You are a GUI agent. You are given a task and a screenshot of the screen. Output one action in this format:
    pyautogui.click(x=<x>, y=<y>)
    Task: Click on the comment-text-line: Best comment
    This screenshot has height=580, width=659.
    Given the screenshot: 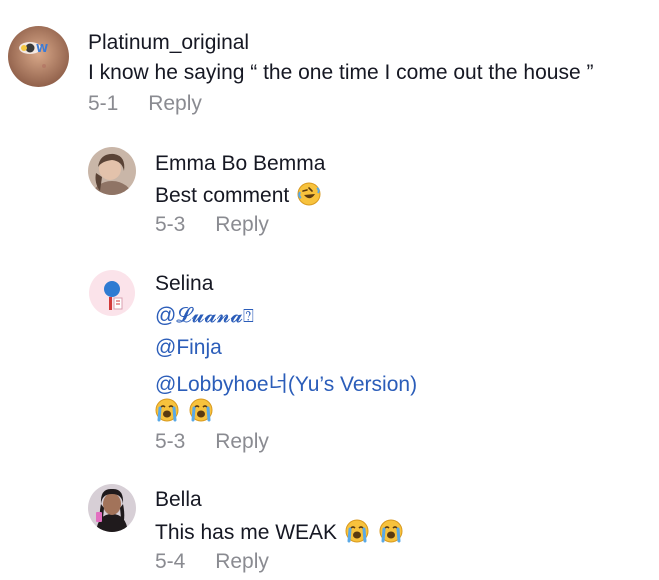 What is the action you would take?
    pyautogui.click(x=238, y=195)
    